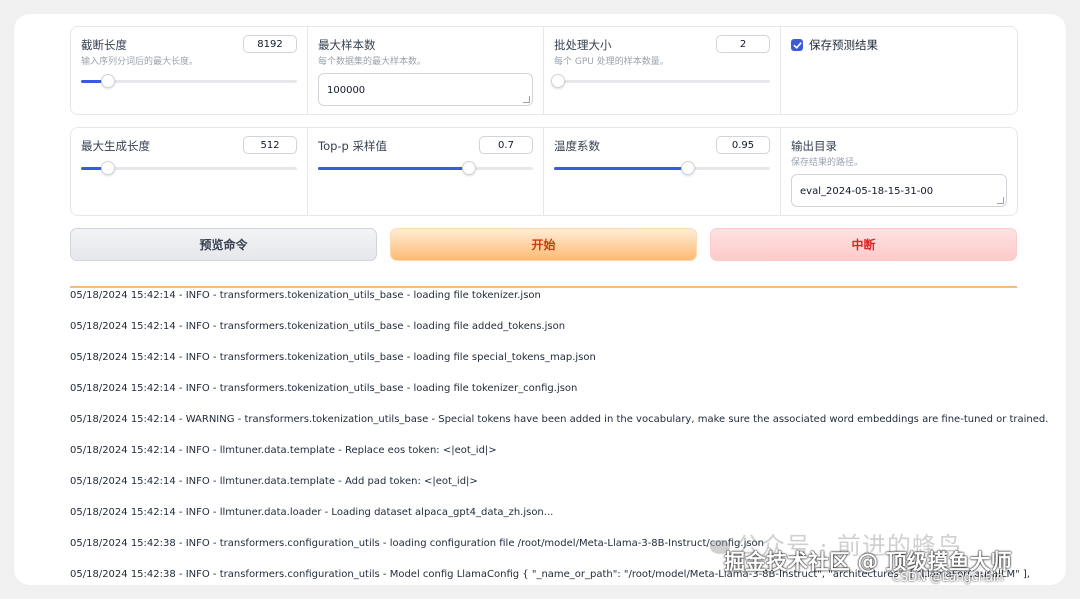  Describe the element at coordinates (543, 287) in the screenshot. I see `progress-bar` at that location.